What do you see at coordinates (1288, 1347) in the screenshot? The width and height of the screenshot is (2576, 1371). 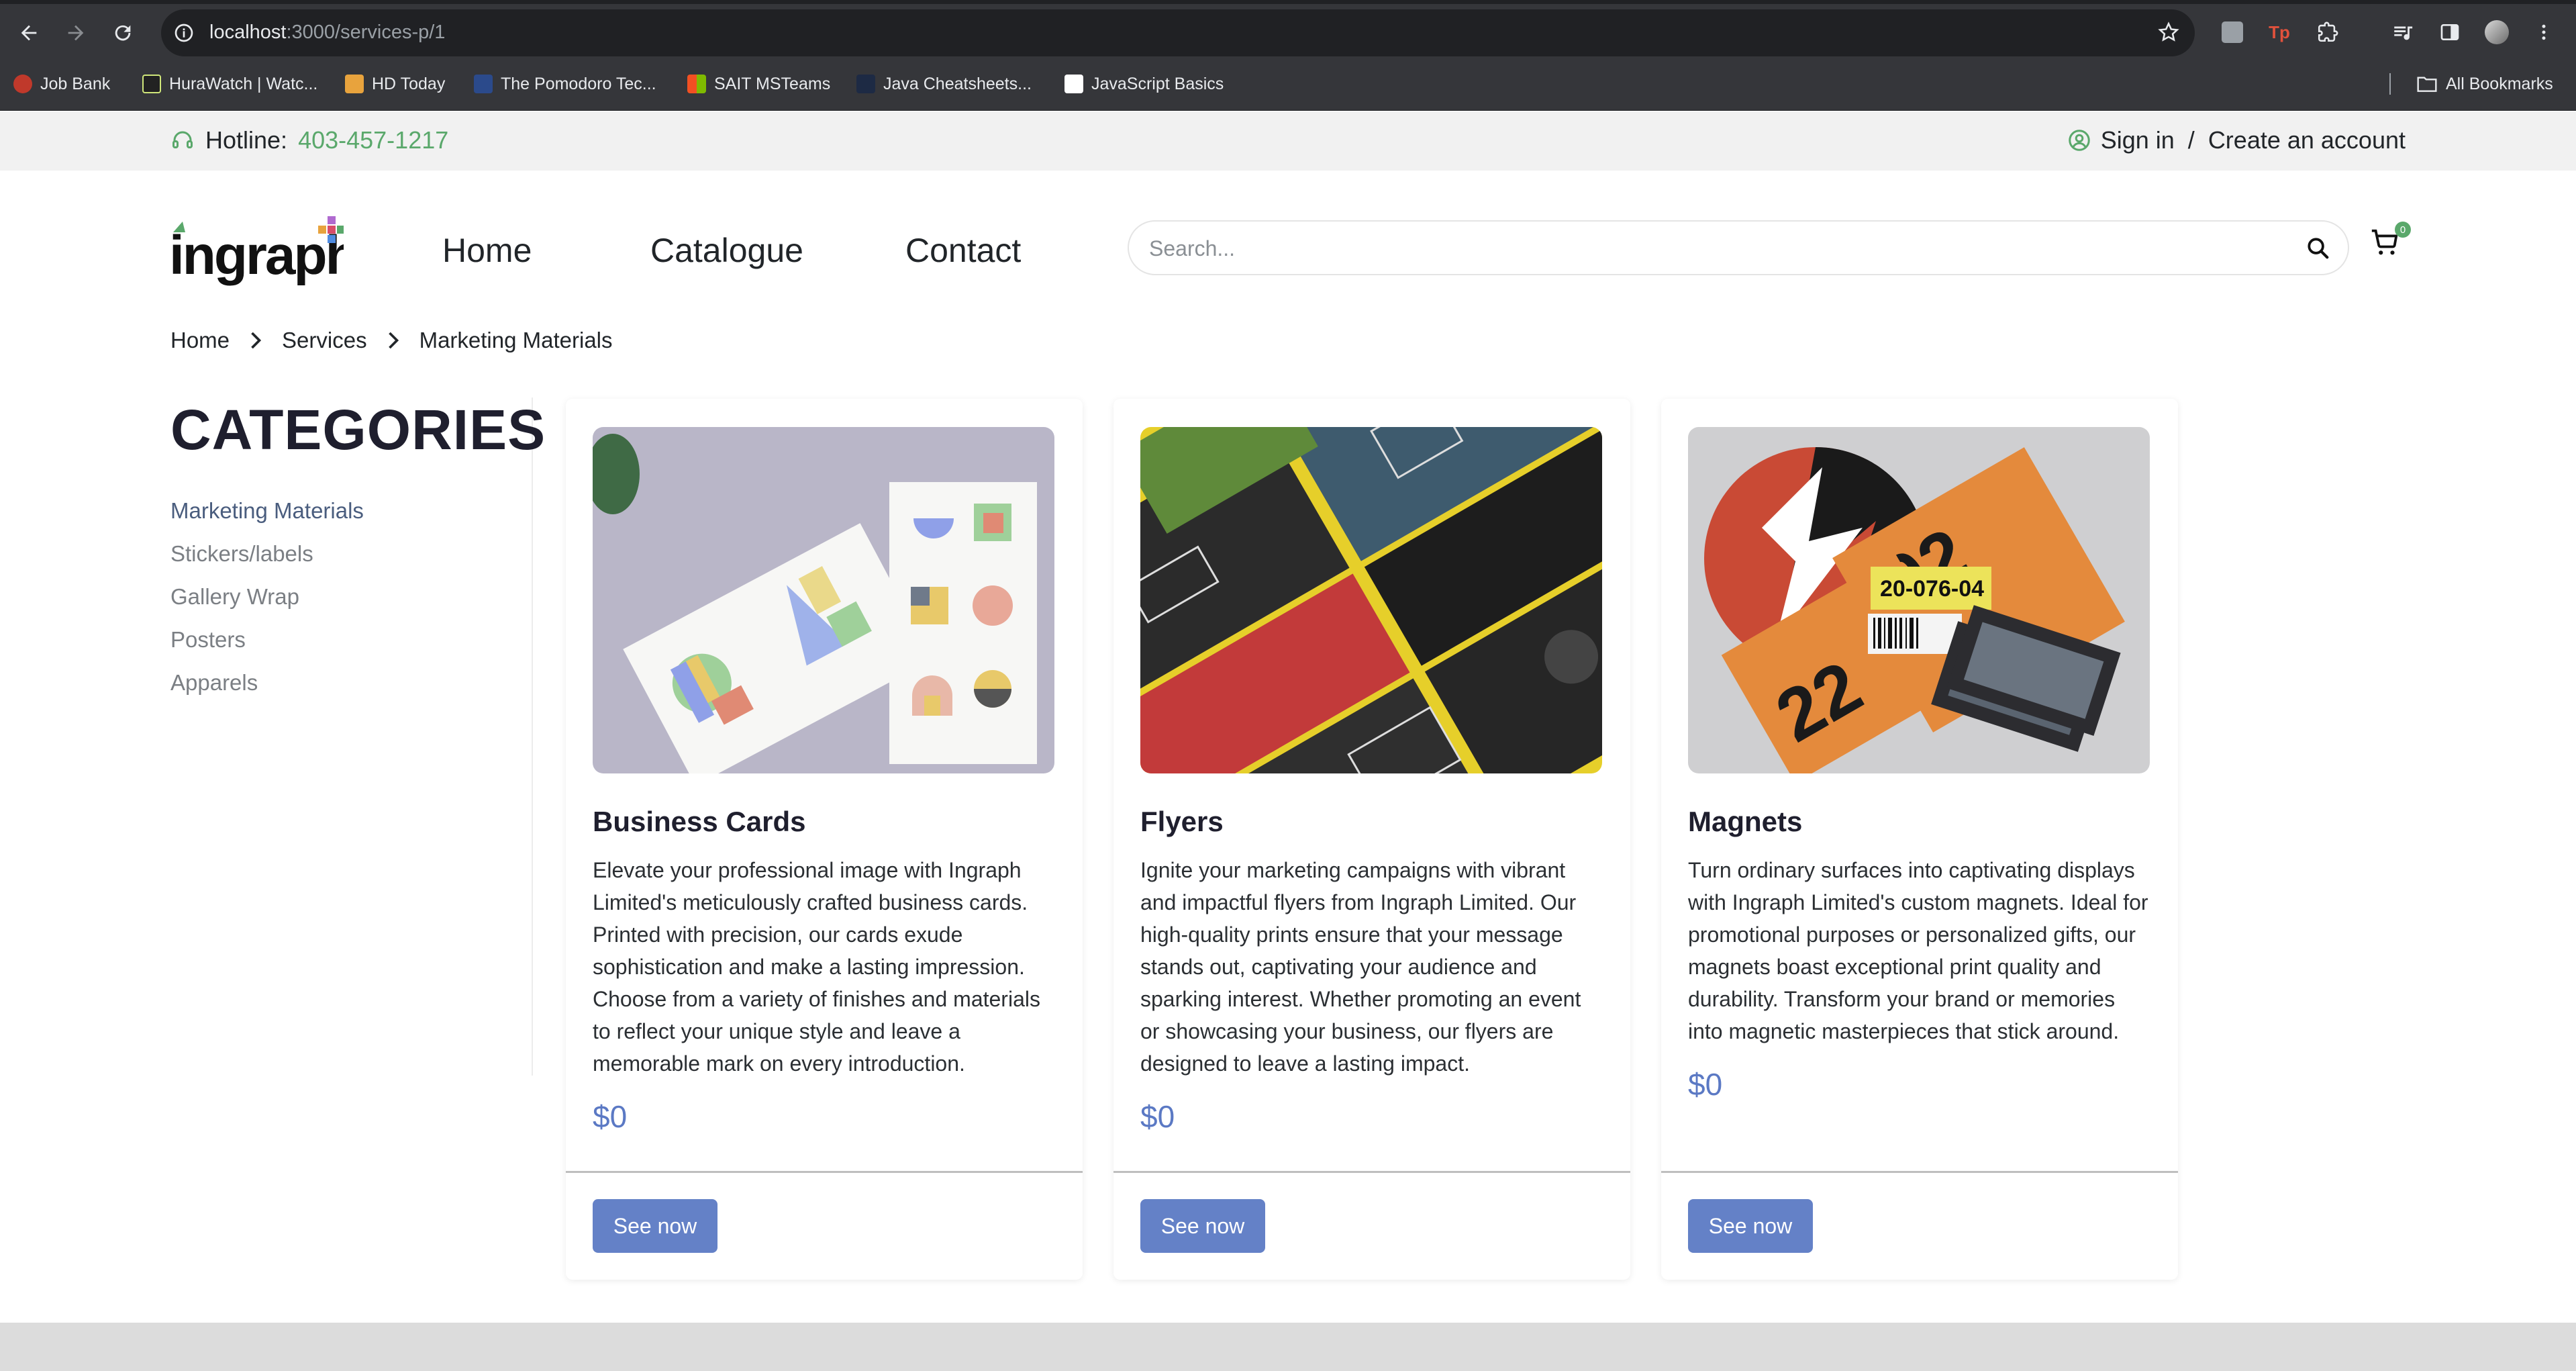 I see `footer-bar` at bounding box center [1288, 1347].